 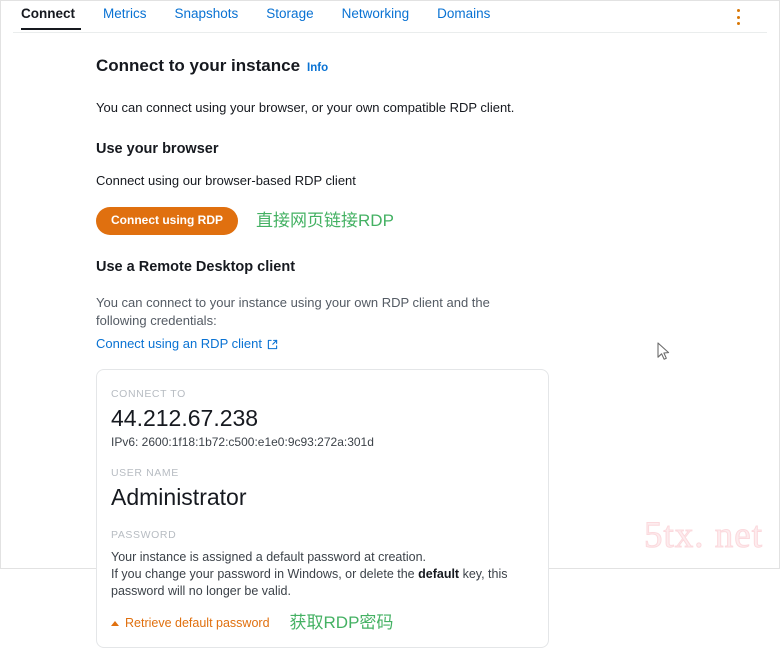 What do you see at coordinates (198, 65) in the screenshot?
I see `page-title-text: Connect to your instance` at bounding box center [198, 65].